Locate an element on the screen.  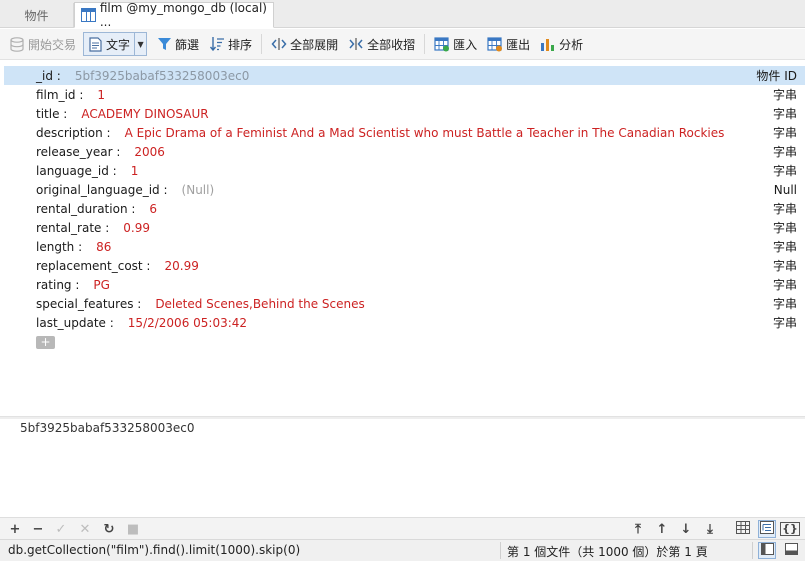
toggle-left-pane-button is located at coordinates (767, 550).